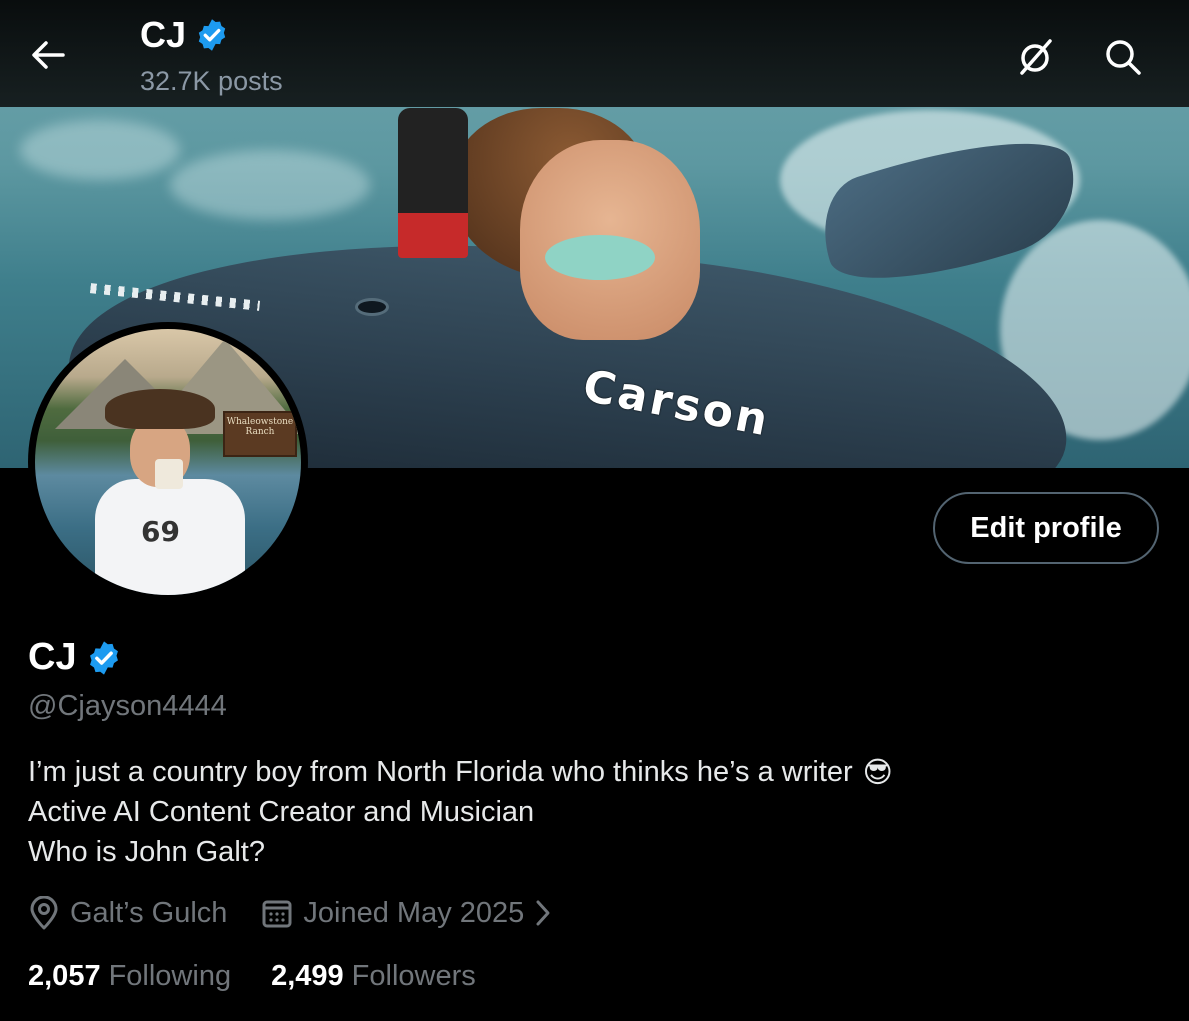 The height and width of the screenshot is (1021, 1189). I want to click on back-button, so click(48, 55).